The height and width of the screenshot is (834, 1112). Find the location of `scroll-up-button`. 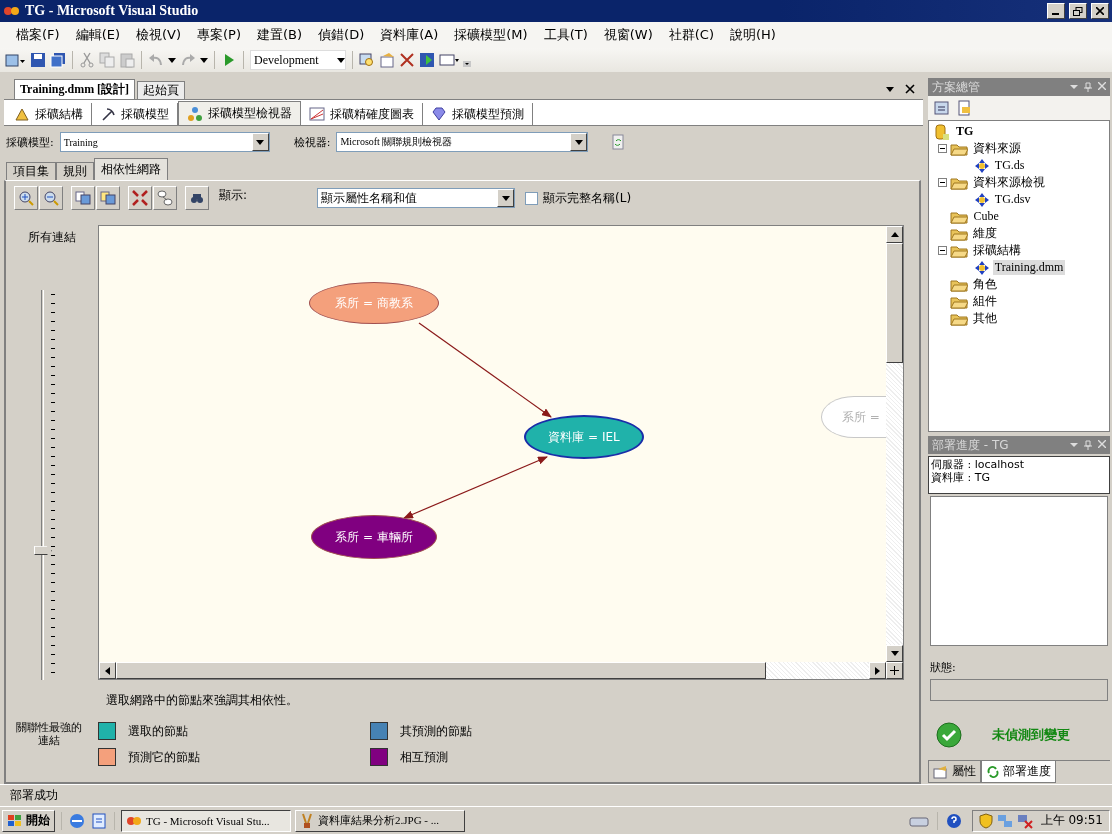

scroll-up-button is located at coordinates (894, 234).